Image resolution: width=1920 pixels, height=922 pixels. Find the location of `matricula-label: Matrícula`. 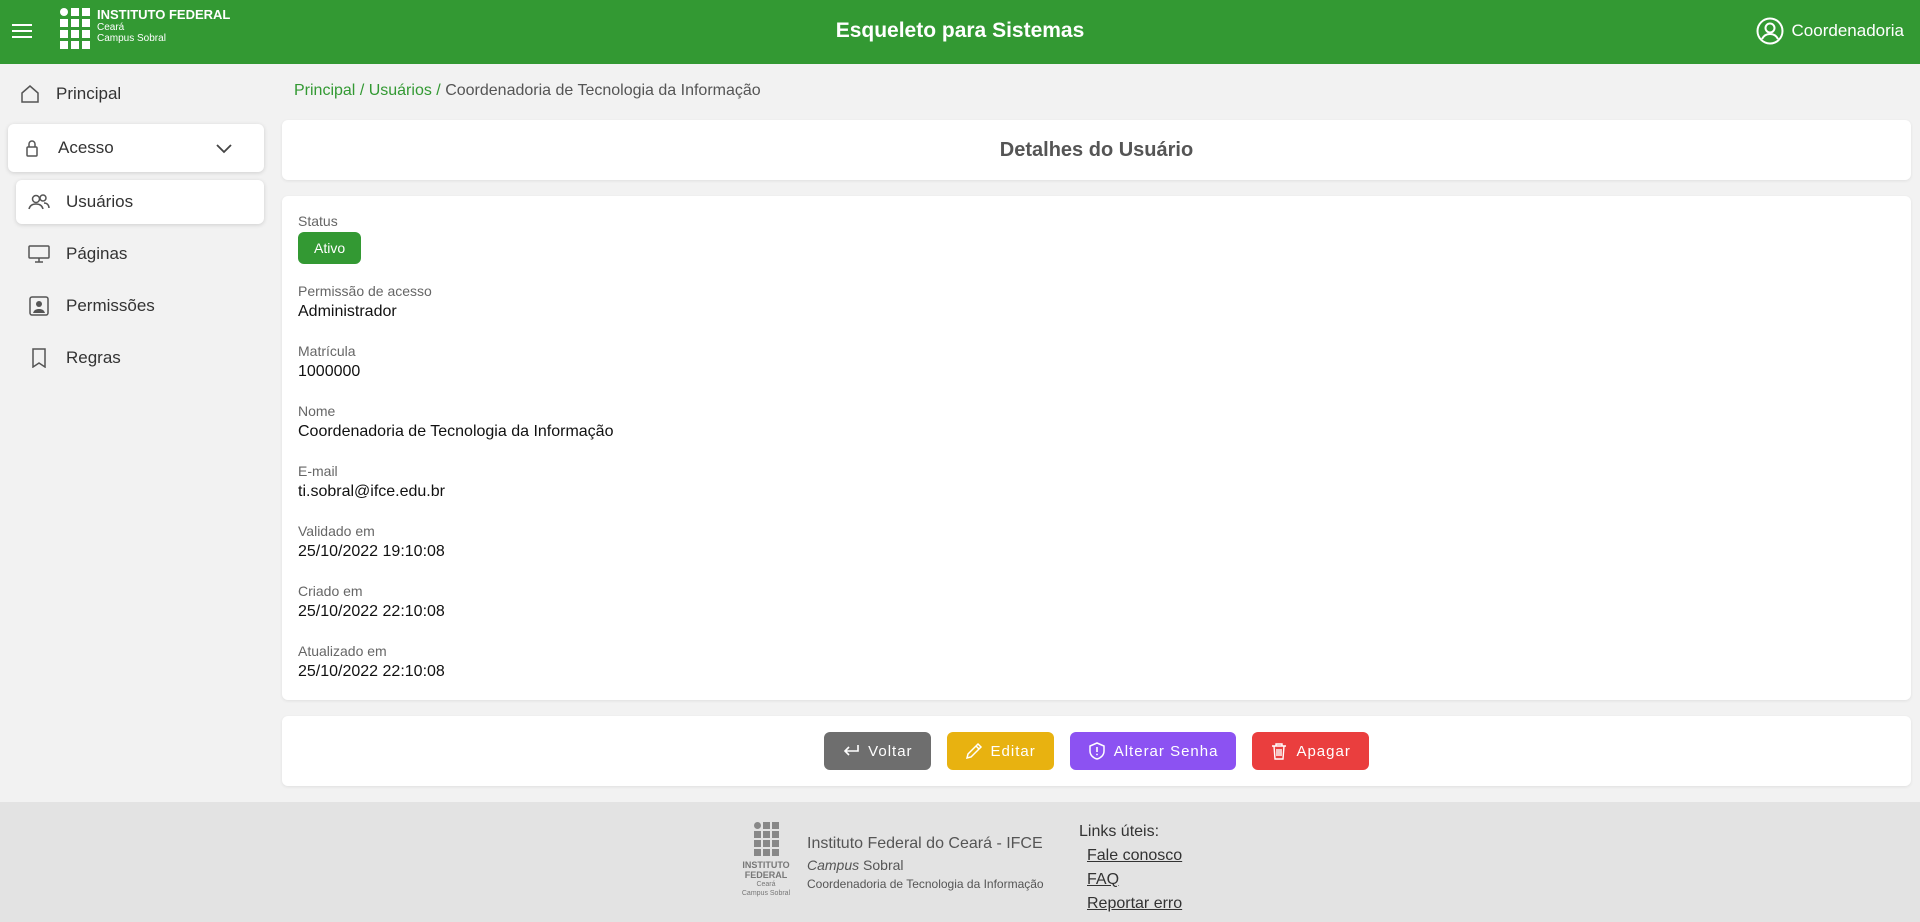

matricula-label: Matrícula is located at coordinates (327, 351).